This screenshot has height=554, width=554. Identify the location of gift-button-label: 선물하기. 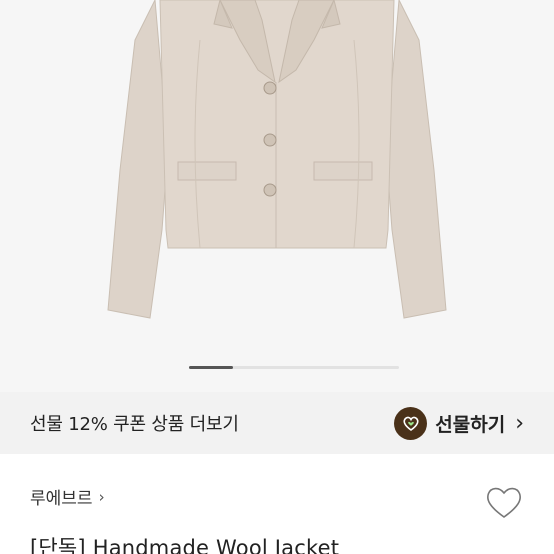
(470, 424).